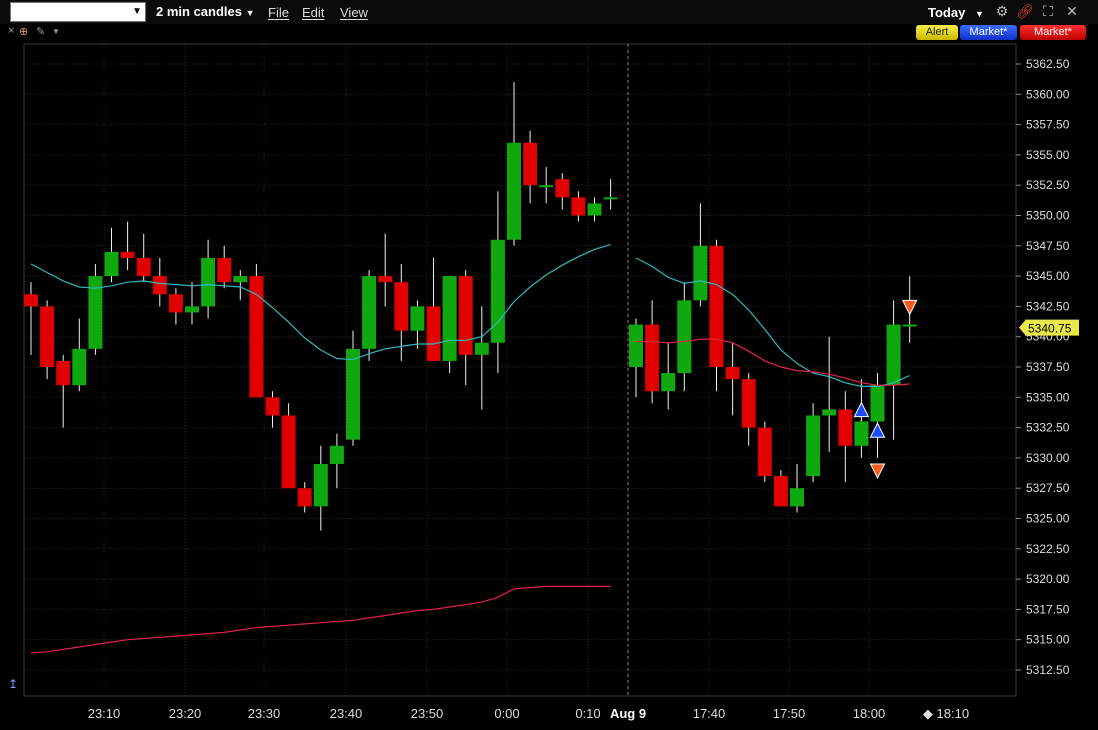 The image size is (1098, 730). What do you see at coordinates (11, 31) in the screenshot?
I see `close-small-icon: ×` at bounding box center [11, 31].